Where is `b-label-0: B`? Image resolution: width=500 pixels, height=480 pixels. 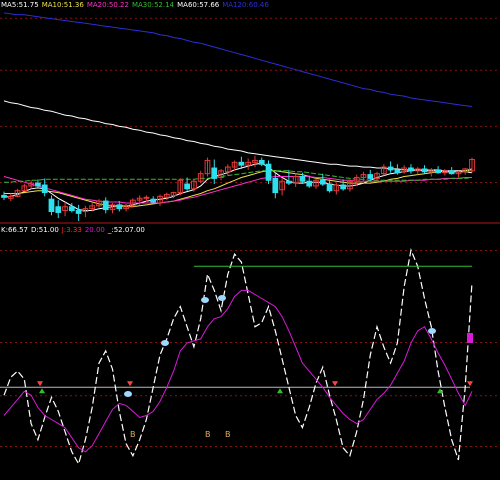
b-label-0: B is located at coordinates (133, 434).